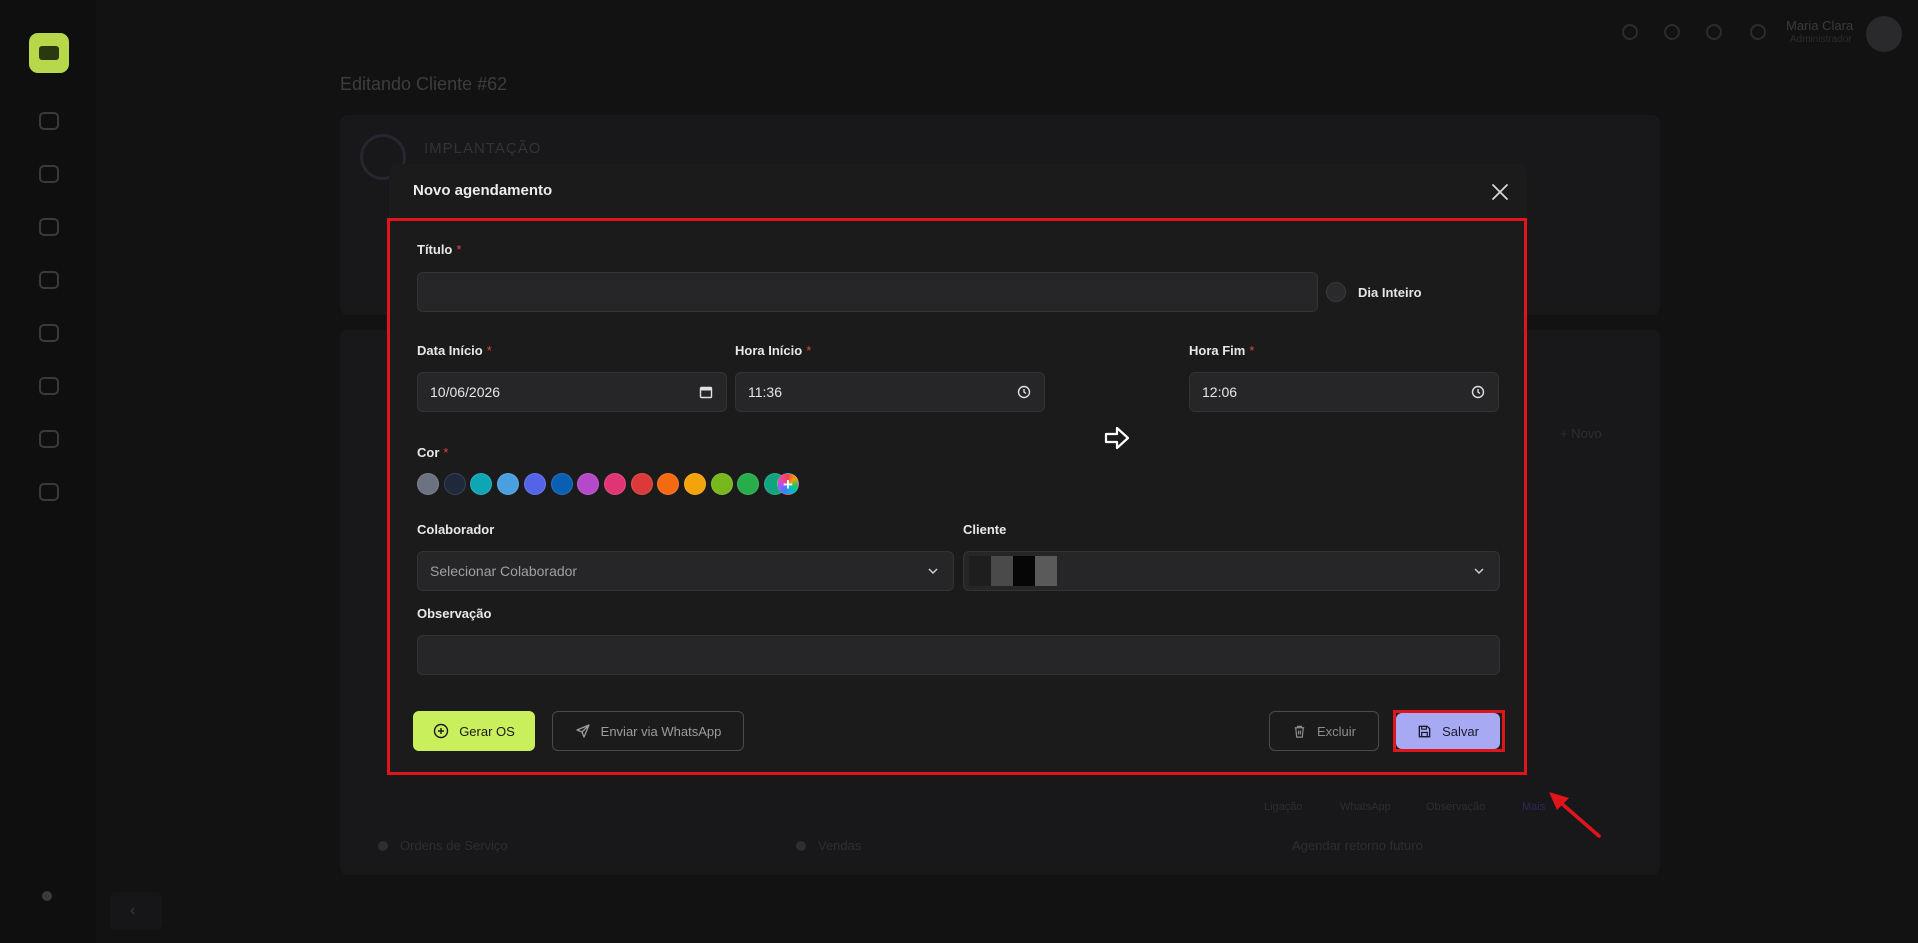  What do you see at coordinates (49, 121) in the screenshot?
I see `home-icon` at bounding box center [49, 121].